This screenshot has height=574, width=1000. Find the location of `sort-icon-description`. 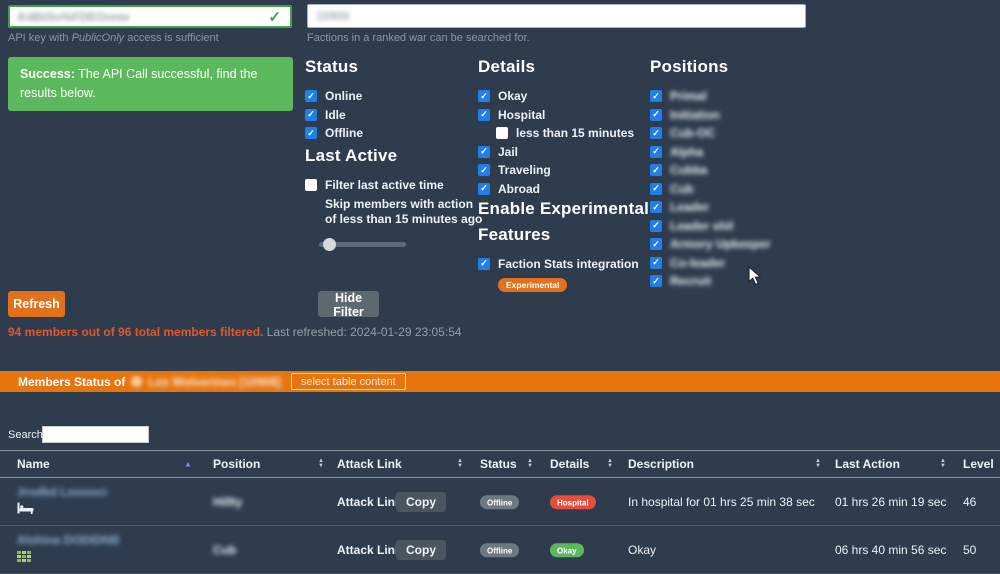

sort-icon-description is located at coordinates (818, 464).